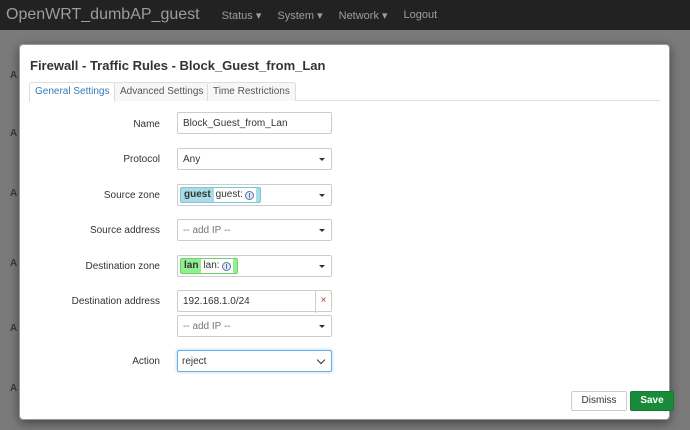  What do you see at coordinates (131, 195) in the screenshot?
I see `source-zone-label: Source zone` at bounding box center [131, 195].